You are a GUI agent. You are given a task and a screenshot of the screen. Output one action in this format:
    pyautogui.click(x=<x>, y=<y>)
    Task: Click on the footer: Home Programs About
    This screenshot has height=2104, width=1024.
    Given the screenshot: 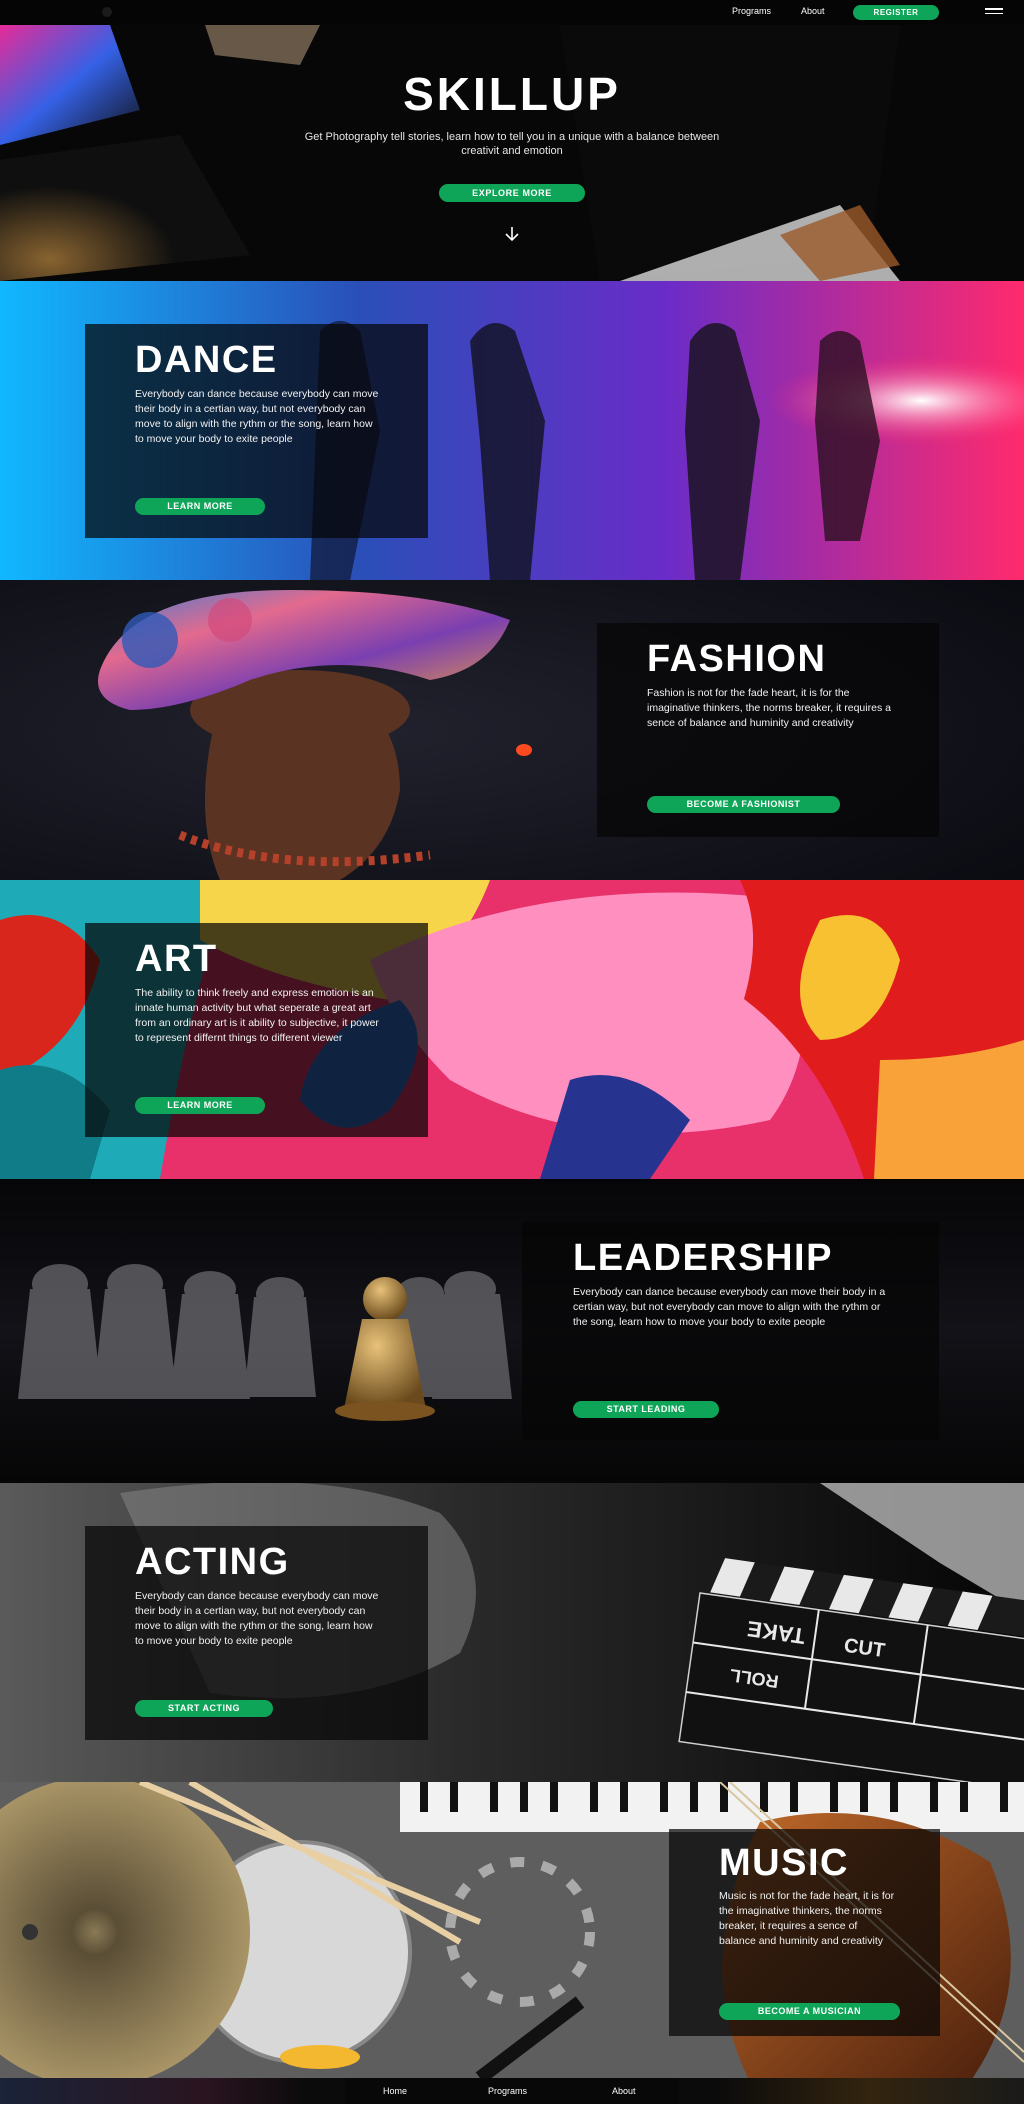 What is the action you would take?
    pyautogui.click(x=512, y=2091)
    